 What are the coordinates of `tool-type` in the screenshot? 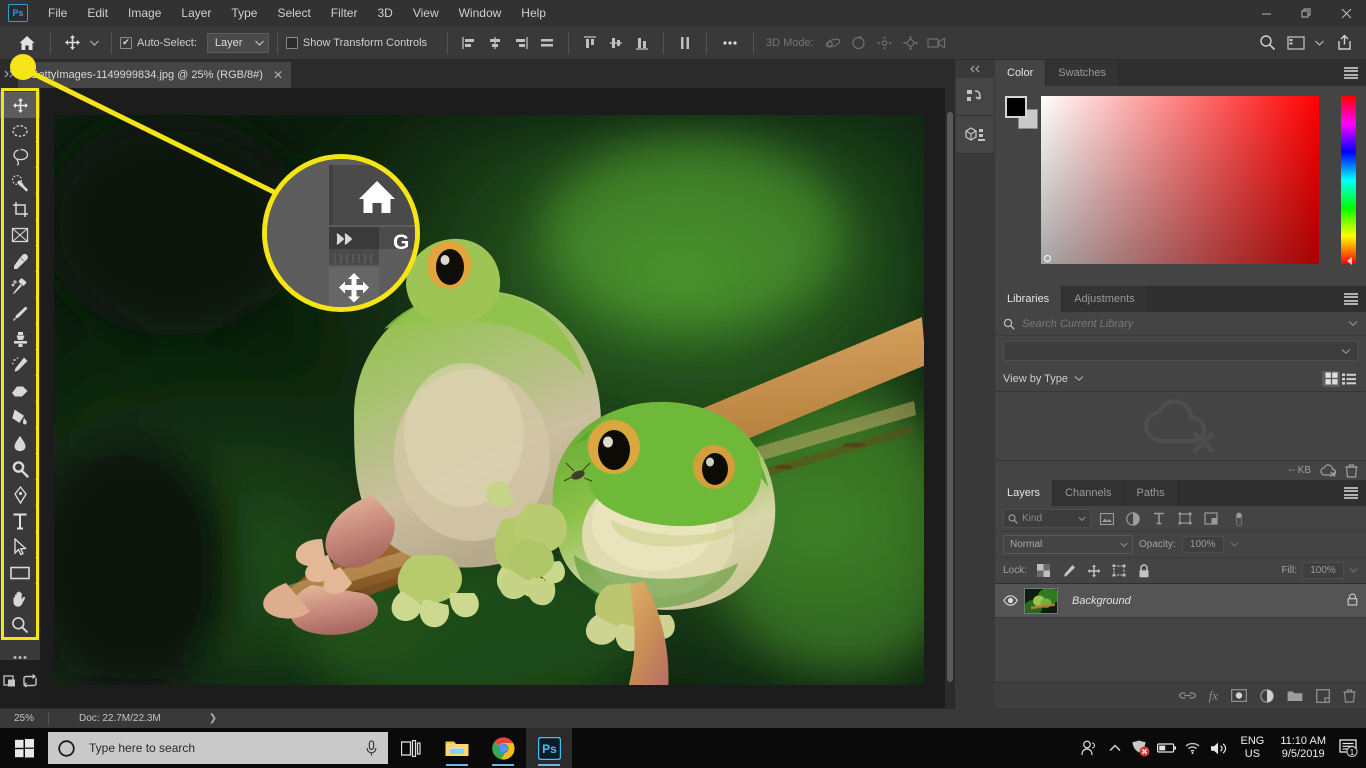 It's located at (20, 521).